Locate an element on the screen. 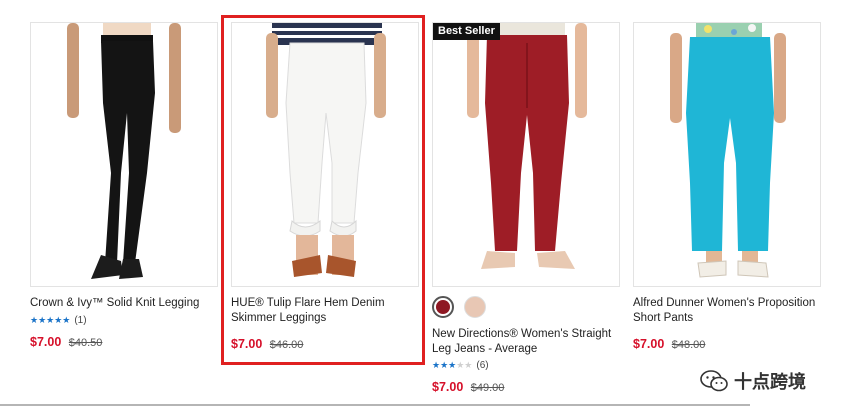 The height and width of the screenshot is (420, 842). color-dot-icon is located at coordinates (443, 307).